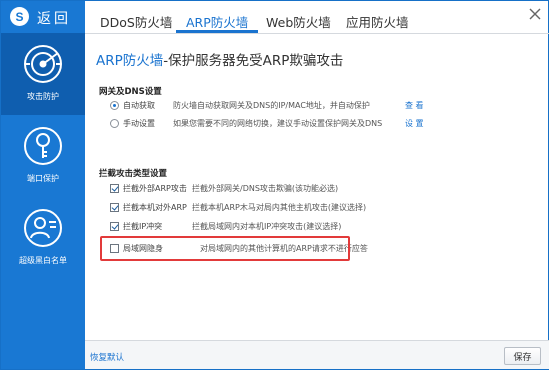 This screenshot has width=549, height=370. What do you see at coordinates (136, 21) in the screenshot?
I see `tab-ddos-firewall: DDoS防火墙` at bounding box center [136, 21].